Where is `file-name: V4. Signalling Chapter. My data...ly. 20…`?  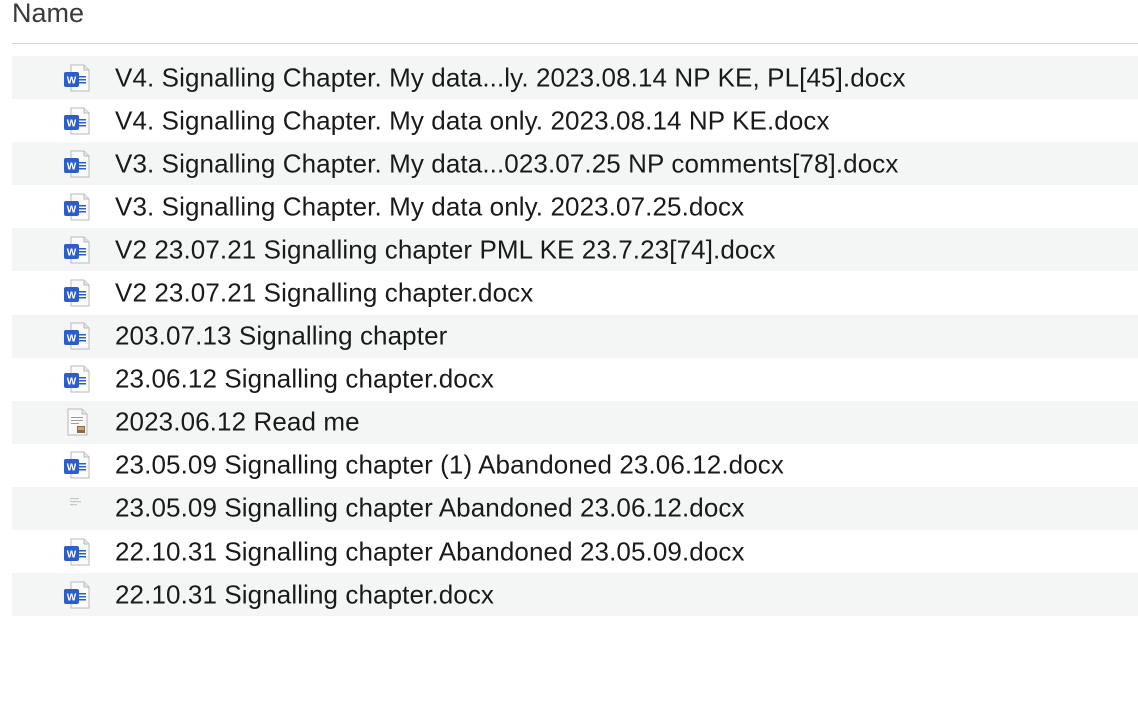 file-name: V4. Signalling Chapter. My data...ly. 20… is located at coordinates (510, 77).